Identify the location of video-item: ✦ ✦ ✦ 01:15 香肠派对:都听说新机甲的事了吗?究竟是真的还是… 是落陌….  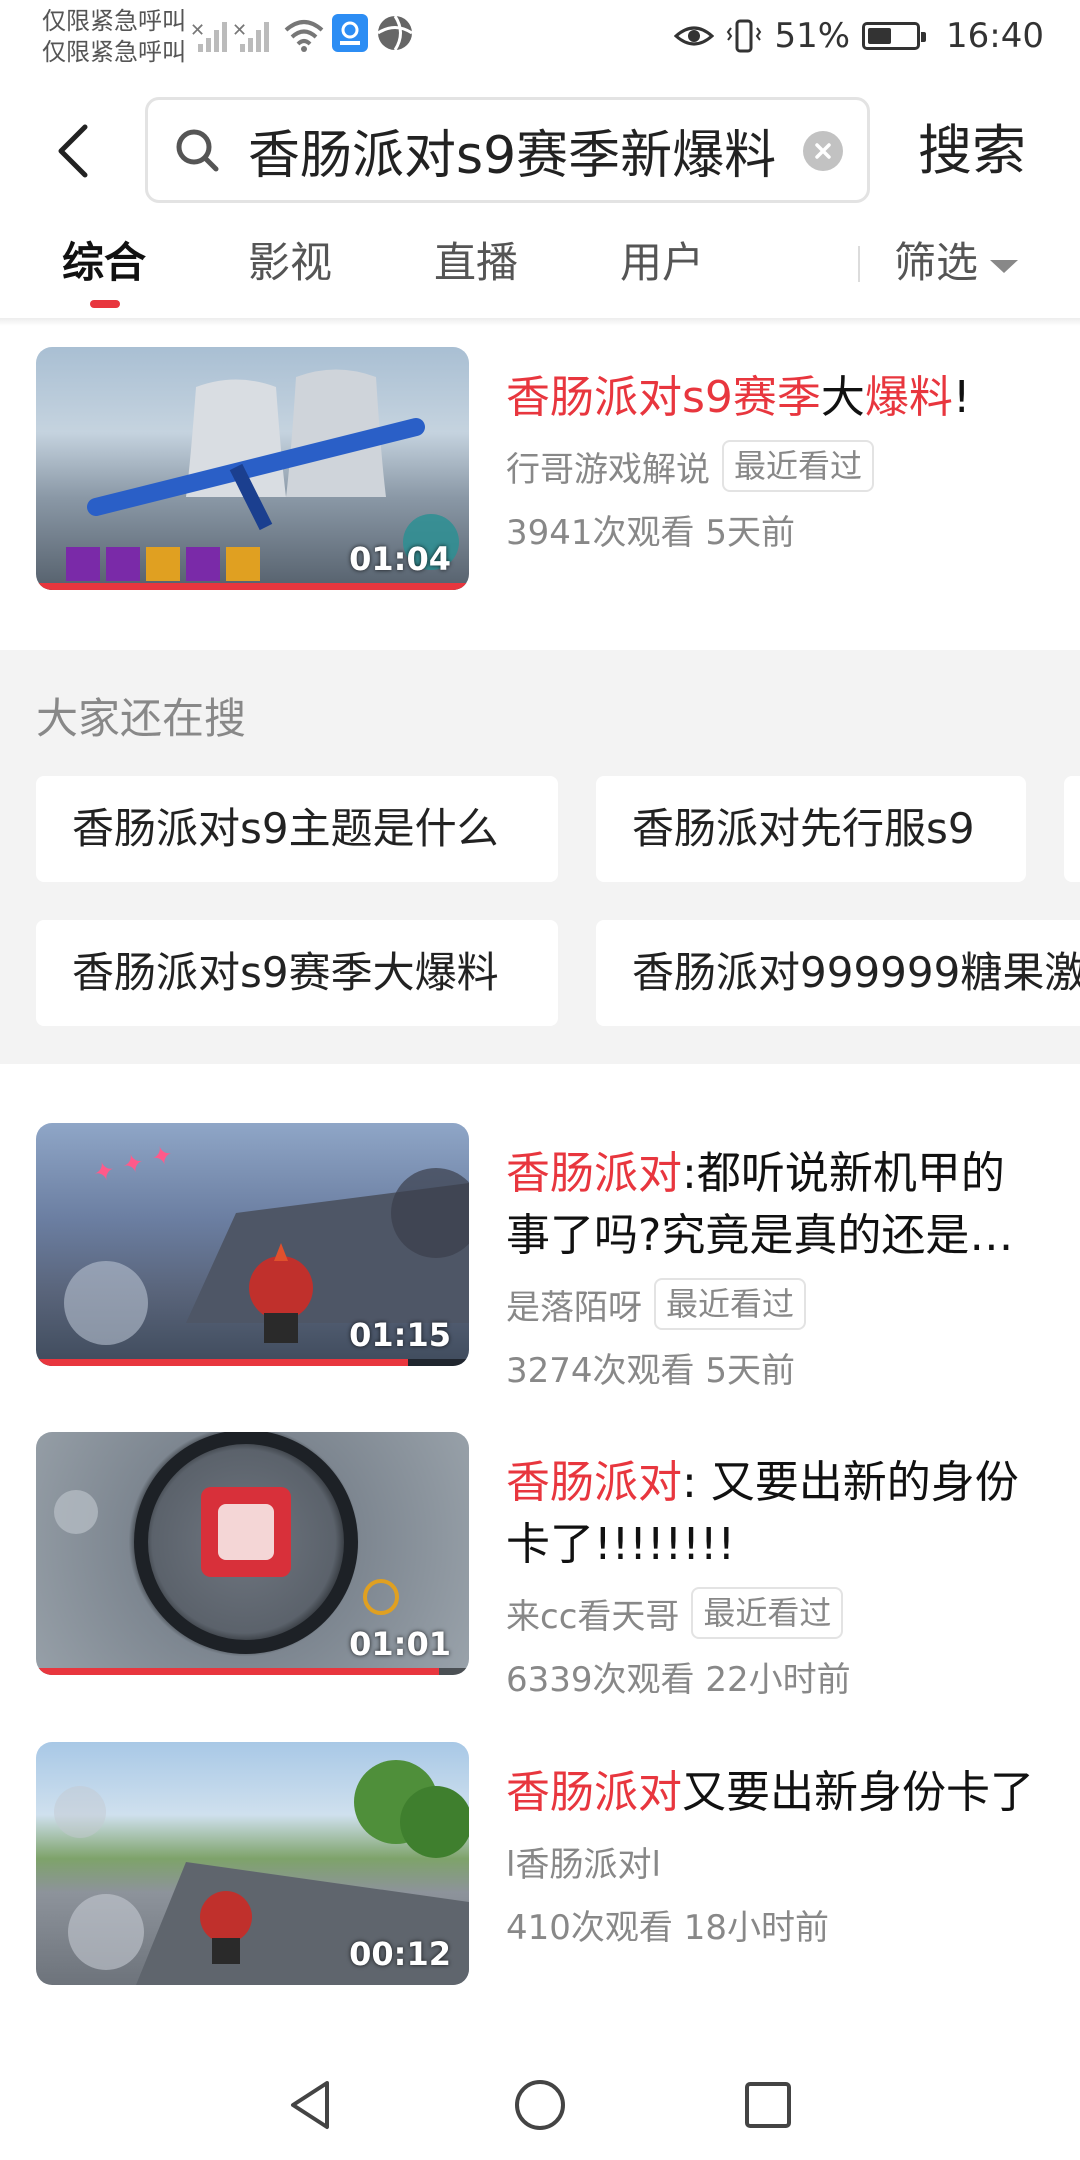
(540, 1257).